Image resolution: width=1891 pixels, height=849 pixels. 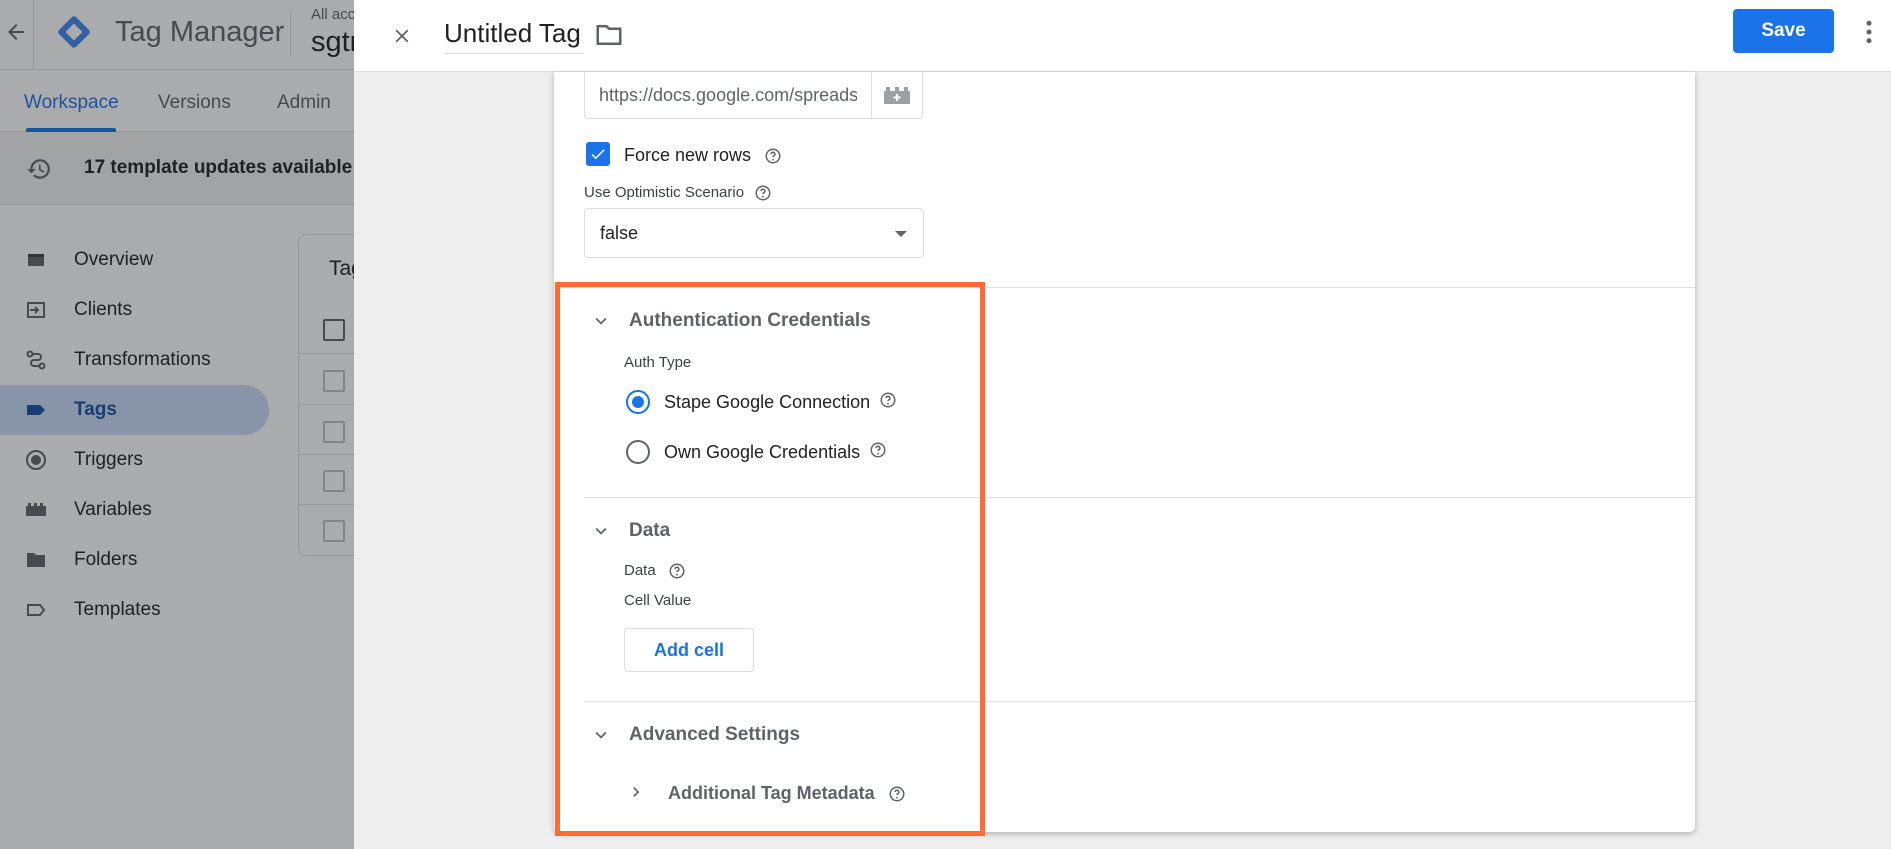 What do you see at coordinates (658, 600) in the screenshot?
I see `cell-value-label: Cell Value` at bounding box center [658, 600].